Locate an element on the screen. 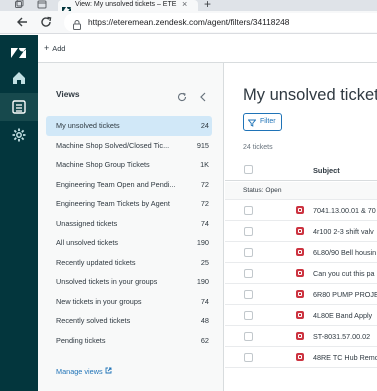  manage-views-label: Manage views is located at coordinates (79, 371).